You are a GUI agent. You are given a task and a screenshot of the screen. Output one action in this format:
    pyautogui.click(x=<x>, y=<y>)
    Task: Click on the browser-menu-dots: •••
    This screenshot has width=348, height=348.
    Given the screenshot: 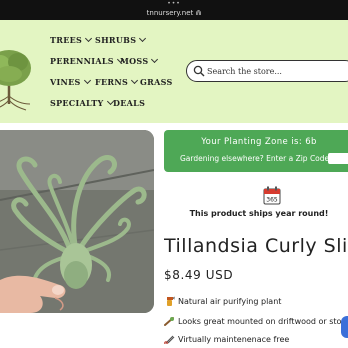 What is the action you would take?
    pyautogui.click(x=174, y=4)
    